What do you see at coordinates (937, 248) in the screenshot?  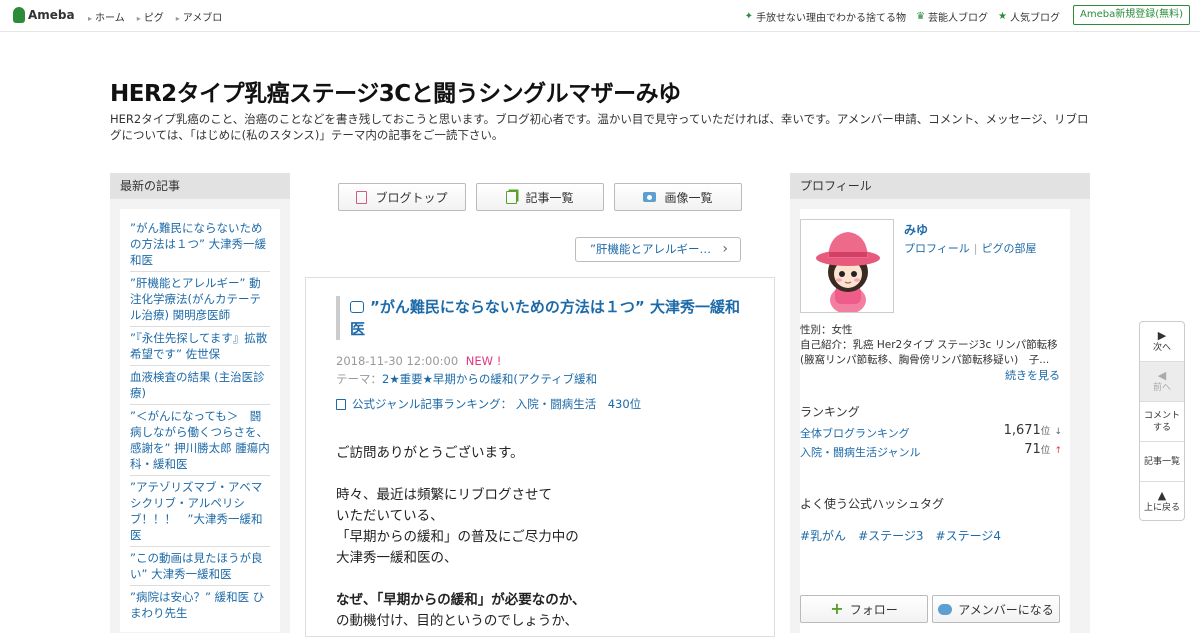 I see `profile-link: プロフィール` at bounding box center [937, 248].